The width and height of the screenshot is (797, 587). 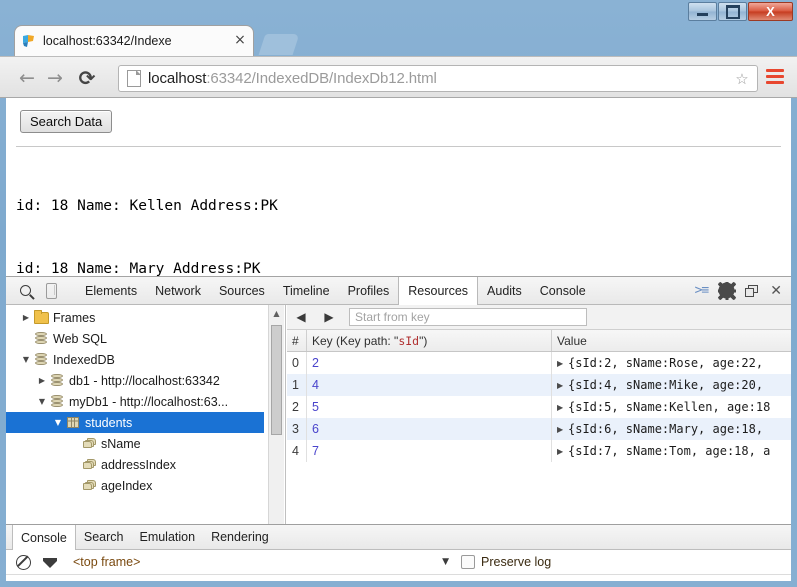 I want to click on column-header-key: Key (Key path: " sId "), so click(x=429, y=340).